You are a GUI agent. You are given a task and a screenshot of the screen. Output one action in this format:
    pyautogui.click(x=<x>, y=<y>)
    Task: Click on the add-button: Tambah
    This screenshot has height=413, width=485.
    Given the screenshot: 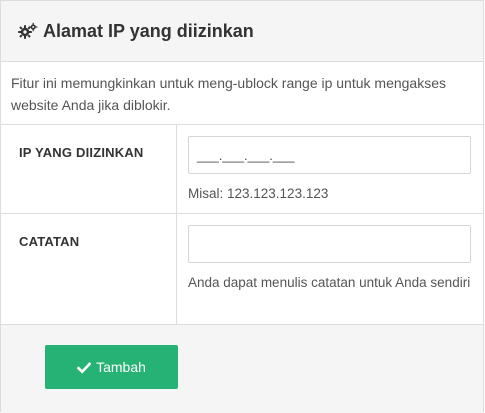 What is the action you would take?
    pyautogui.click(x=111, y=367)
    